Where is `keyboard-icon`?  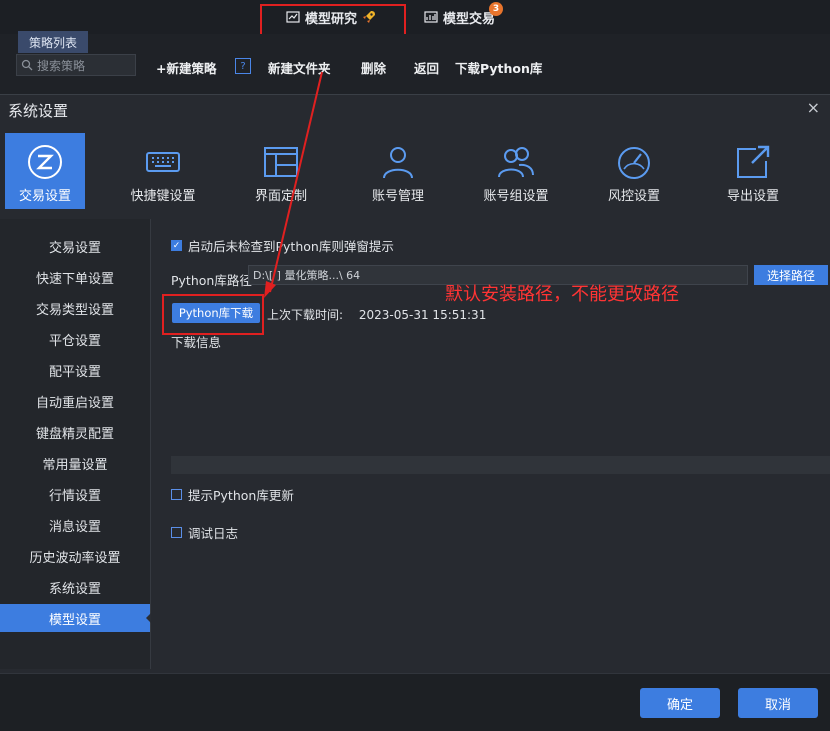 keyboard-icon is located at coordinates (163, 162).